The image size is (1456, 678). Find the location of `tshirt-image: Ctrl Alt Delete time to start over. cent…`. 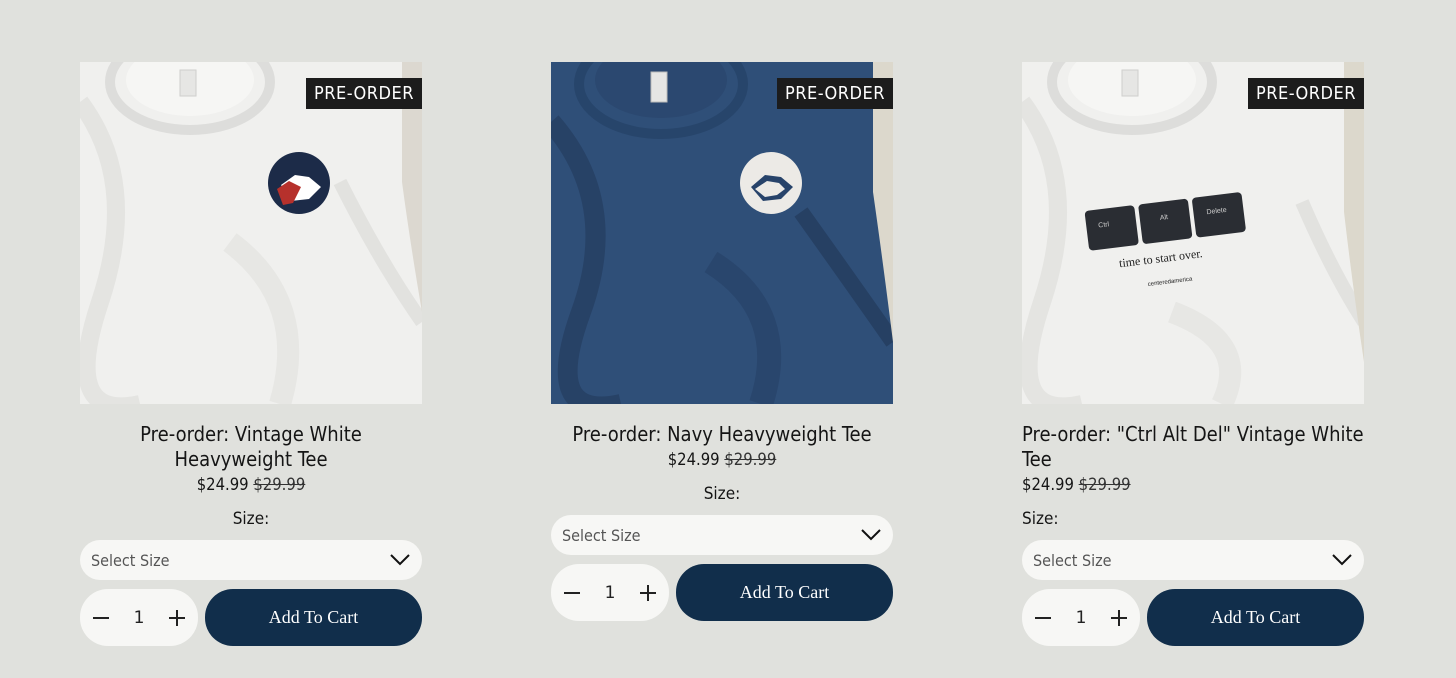

tshirt-image: Ctrl Alt Delete time to start over. cent… is located at coordinates (1193, 233).